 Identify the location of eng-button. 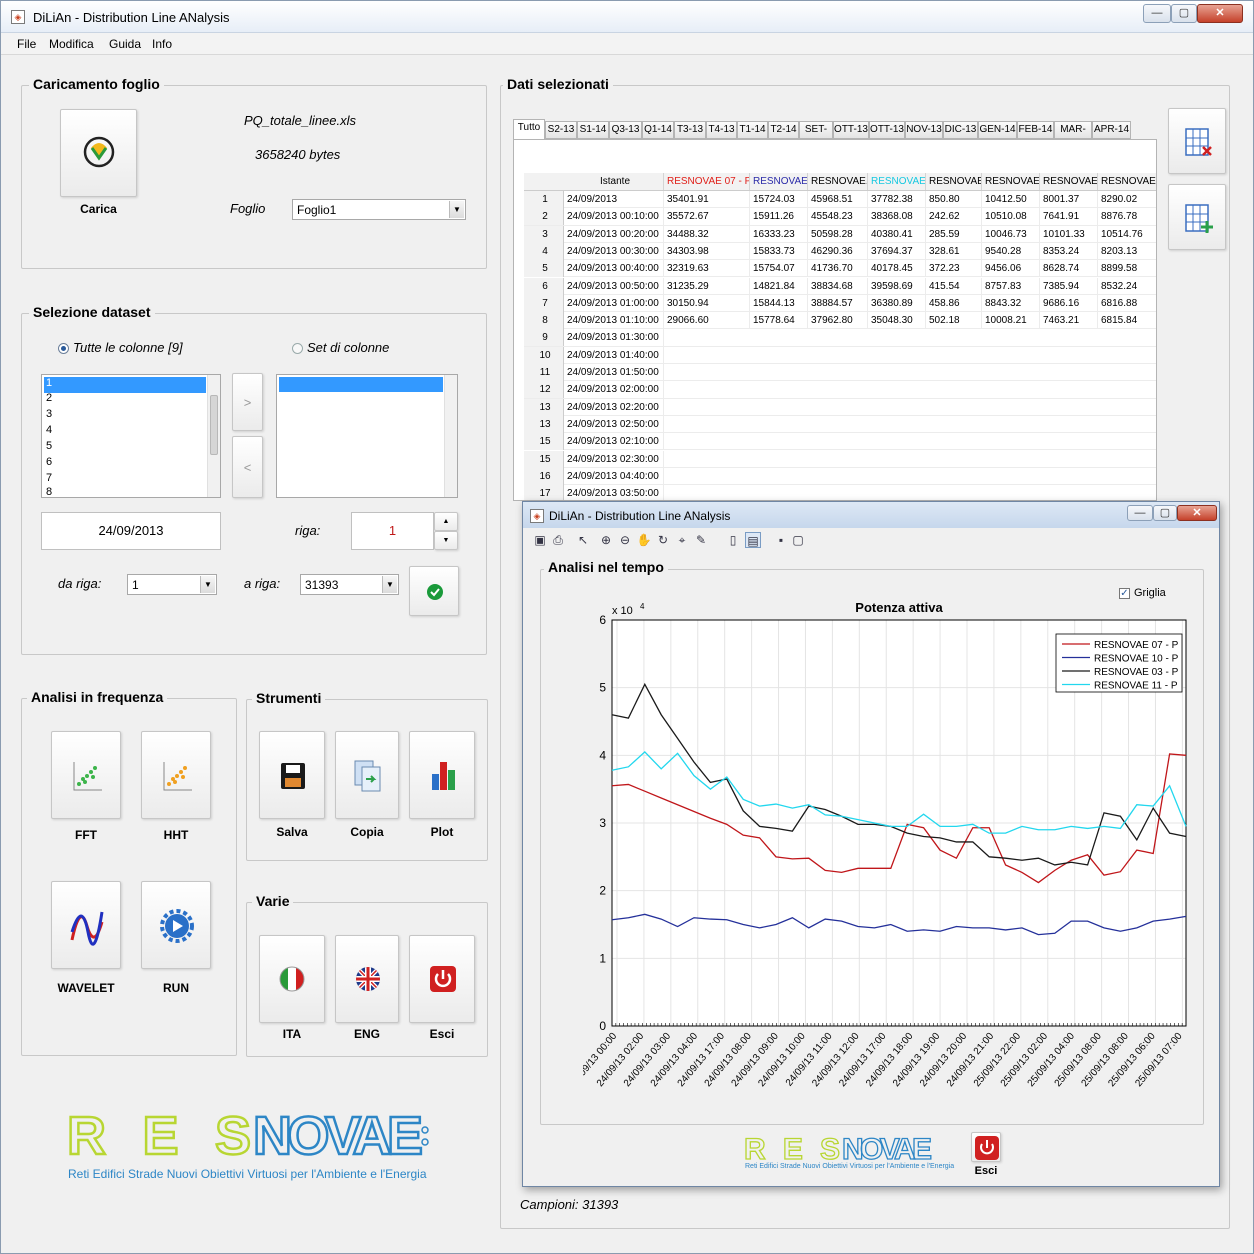
(367, 979).